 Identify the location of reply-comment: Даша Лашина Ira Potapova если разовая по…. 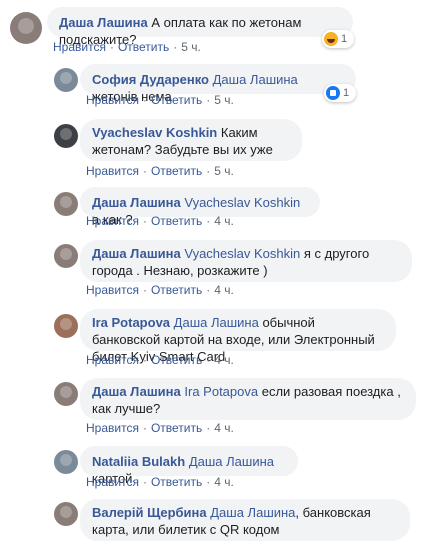
(213, 408).